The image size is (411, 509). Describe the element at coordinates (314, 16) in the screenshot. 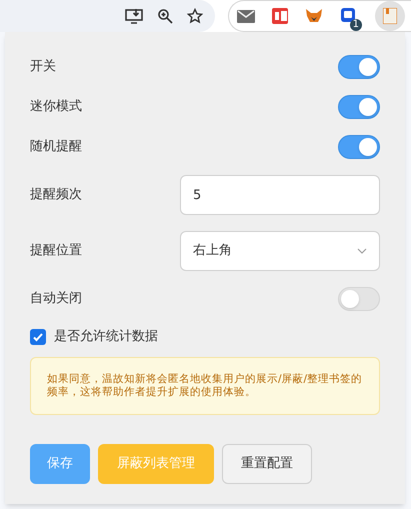

I see `fox-icon` at that location.